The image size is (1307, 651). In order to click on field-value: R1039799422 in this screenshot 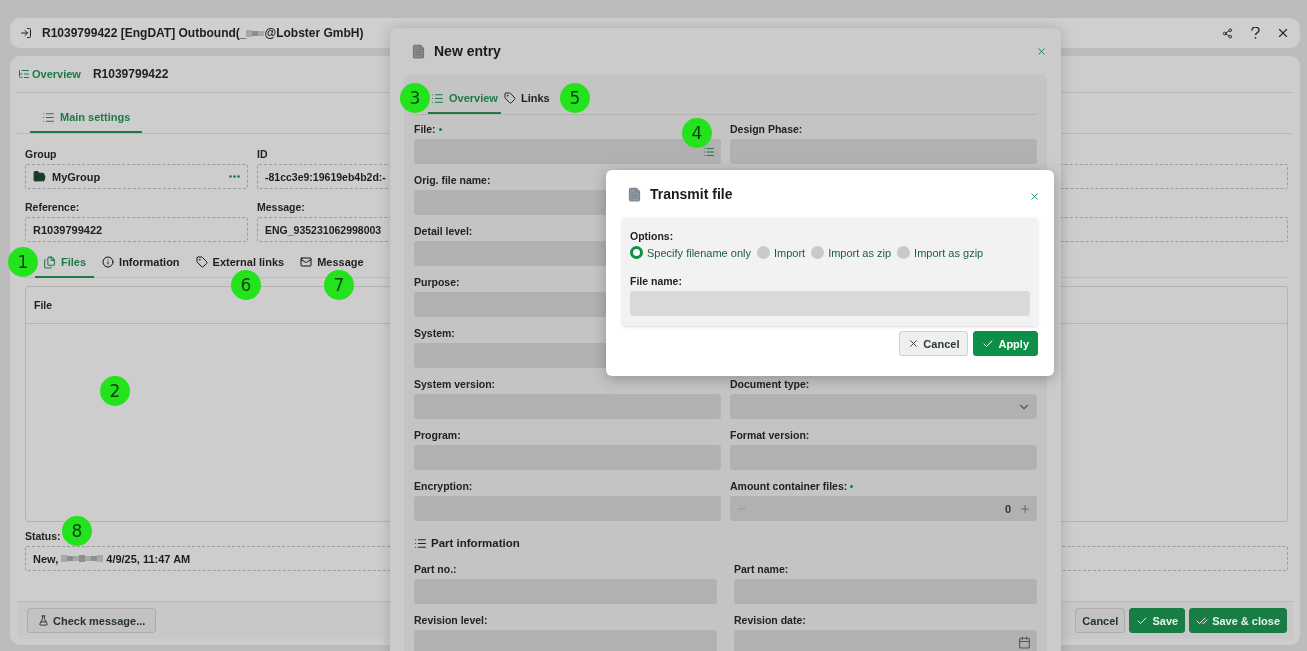, I will do `click(68, 229)`.